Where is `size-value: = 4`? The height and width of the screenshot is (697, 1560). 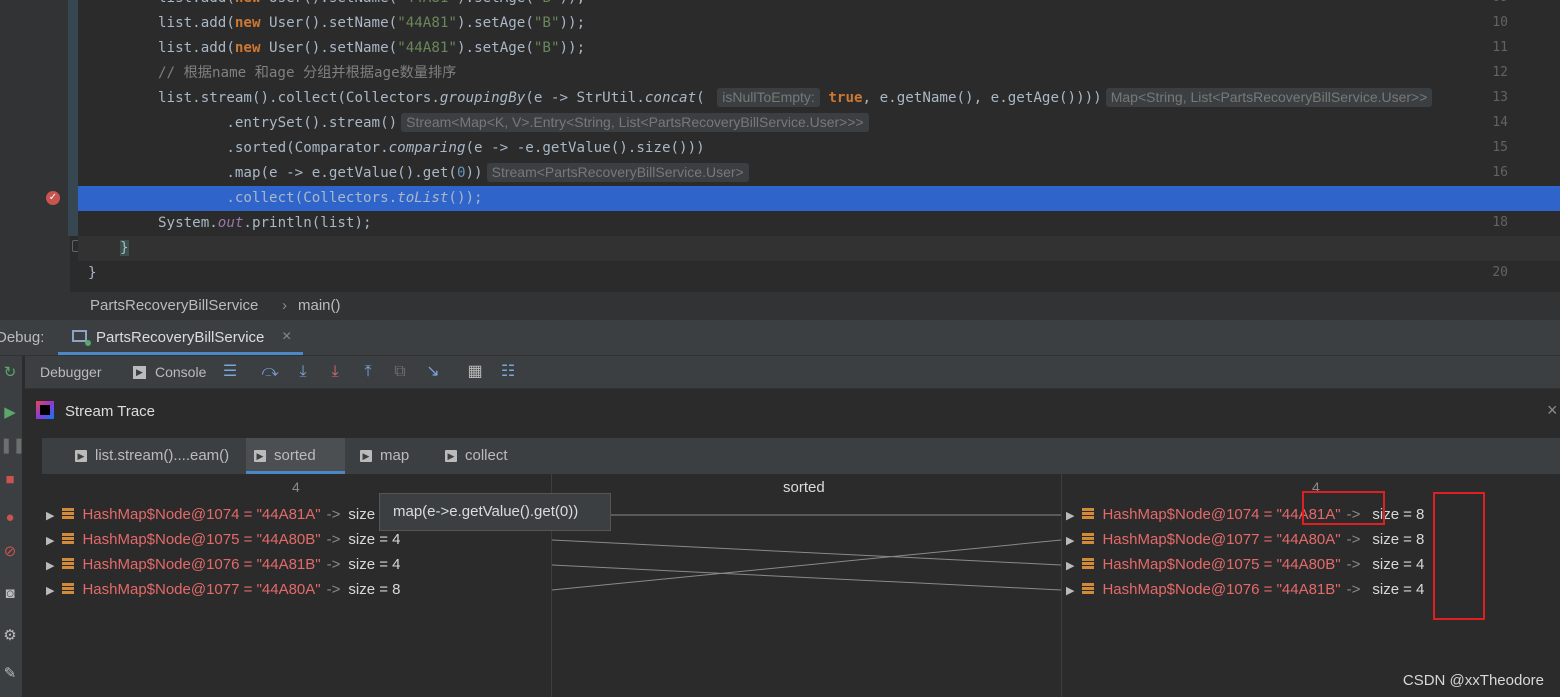 size-value: = 4 is located at coordinates (1414, 564).